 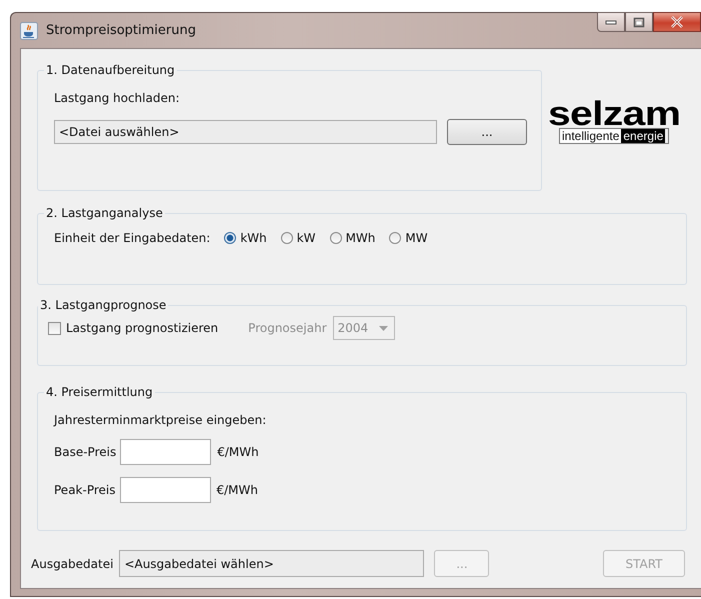 I want to click on price-label: Peak-Preis, so click(x=85, y=490).